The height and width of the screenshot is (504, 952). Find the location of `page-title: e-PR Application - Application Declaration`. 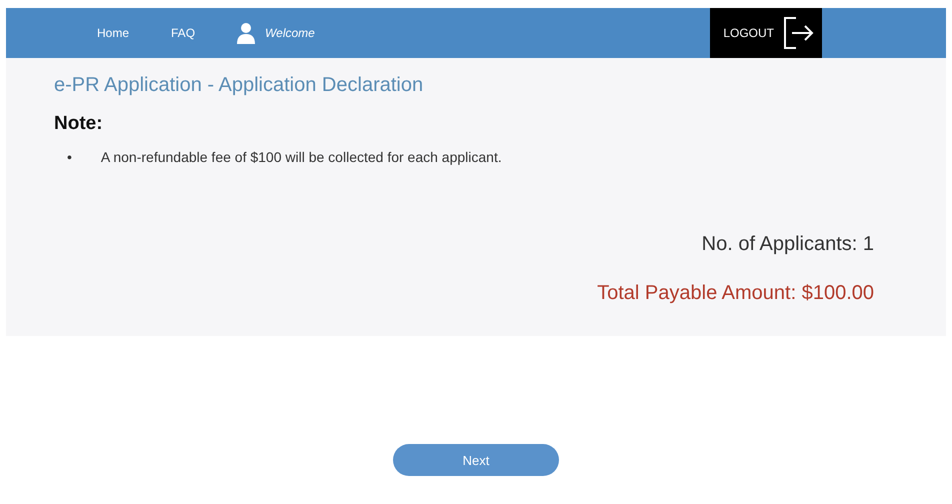

page-title: e-PR Application - Application Declaration is located at coordinates (239, 85).